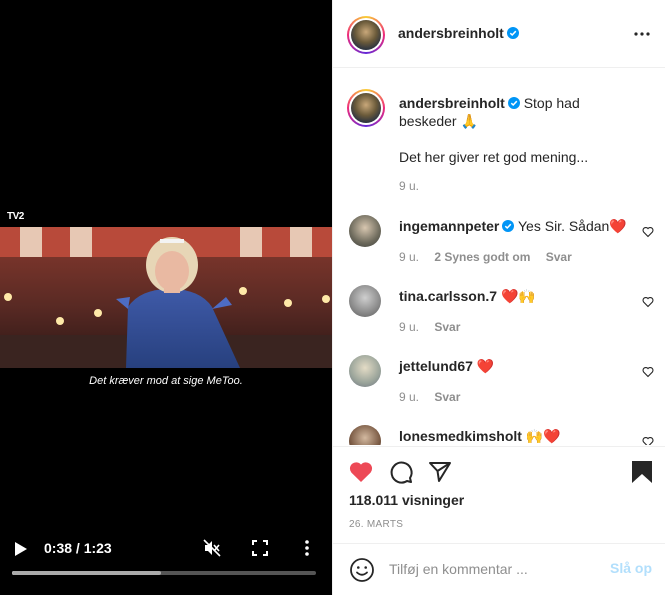 The image size is (665, 595). What do you see at coordinates (401, 472) in the screenshot?
I see `comment-icon` at bounding box center [401, 472].